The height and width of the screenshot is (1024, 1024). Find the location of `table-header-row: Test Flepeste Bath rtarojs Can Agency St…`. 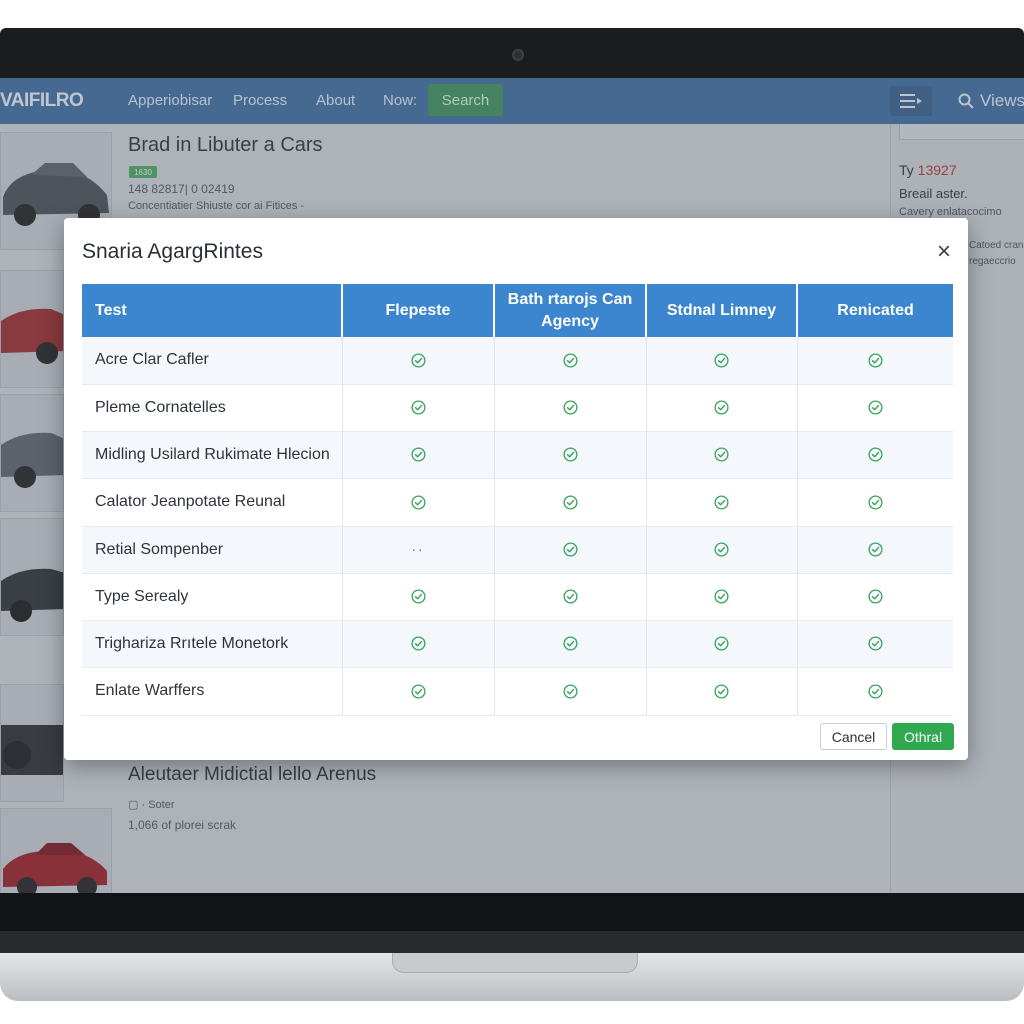

table-header-row: Test Flepeste Bath rtarojs Can Agency St… is located at coordinates (517, 310).